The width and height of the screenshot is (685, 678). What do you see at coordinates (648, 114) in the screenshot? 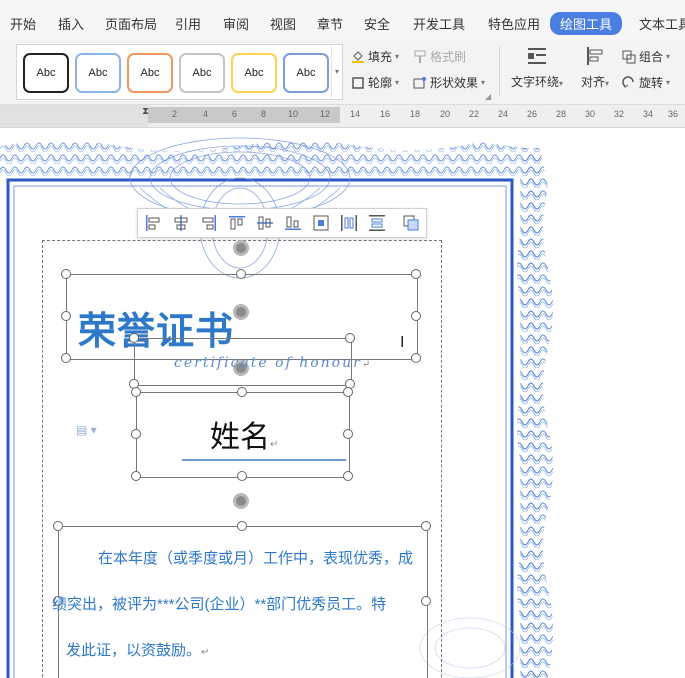
I see `ruler-number: 34` at bounding box center [648, 114].